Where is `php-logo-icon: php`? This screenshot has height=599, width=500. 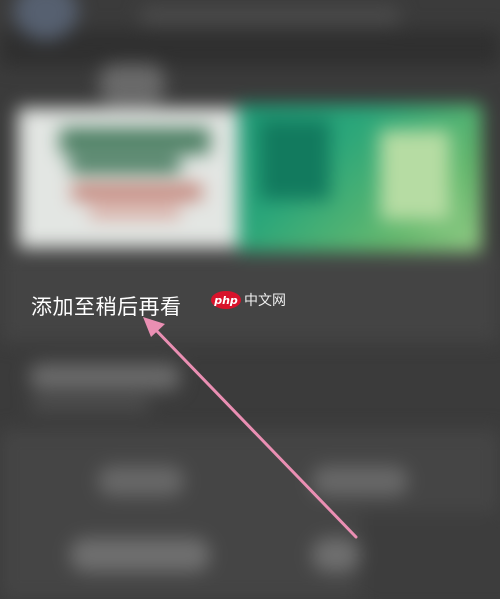 php-logo-icon: php is located at coordinates (226, 300).